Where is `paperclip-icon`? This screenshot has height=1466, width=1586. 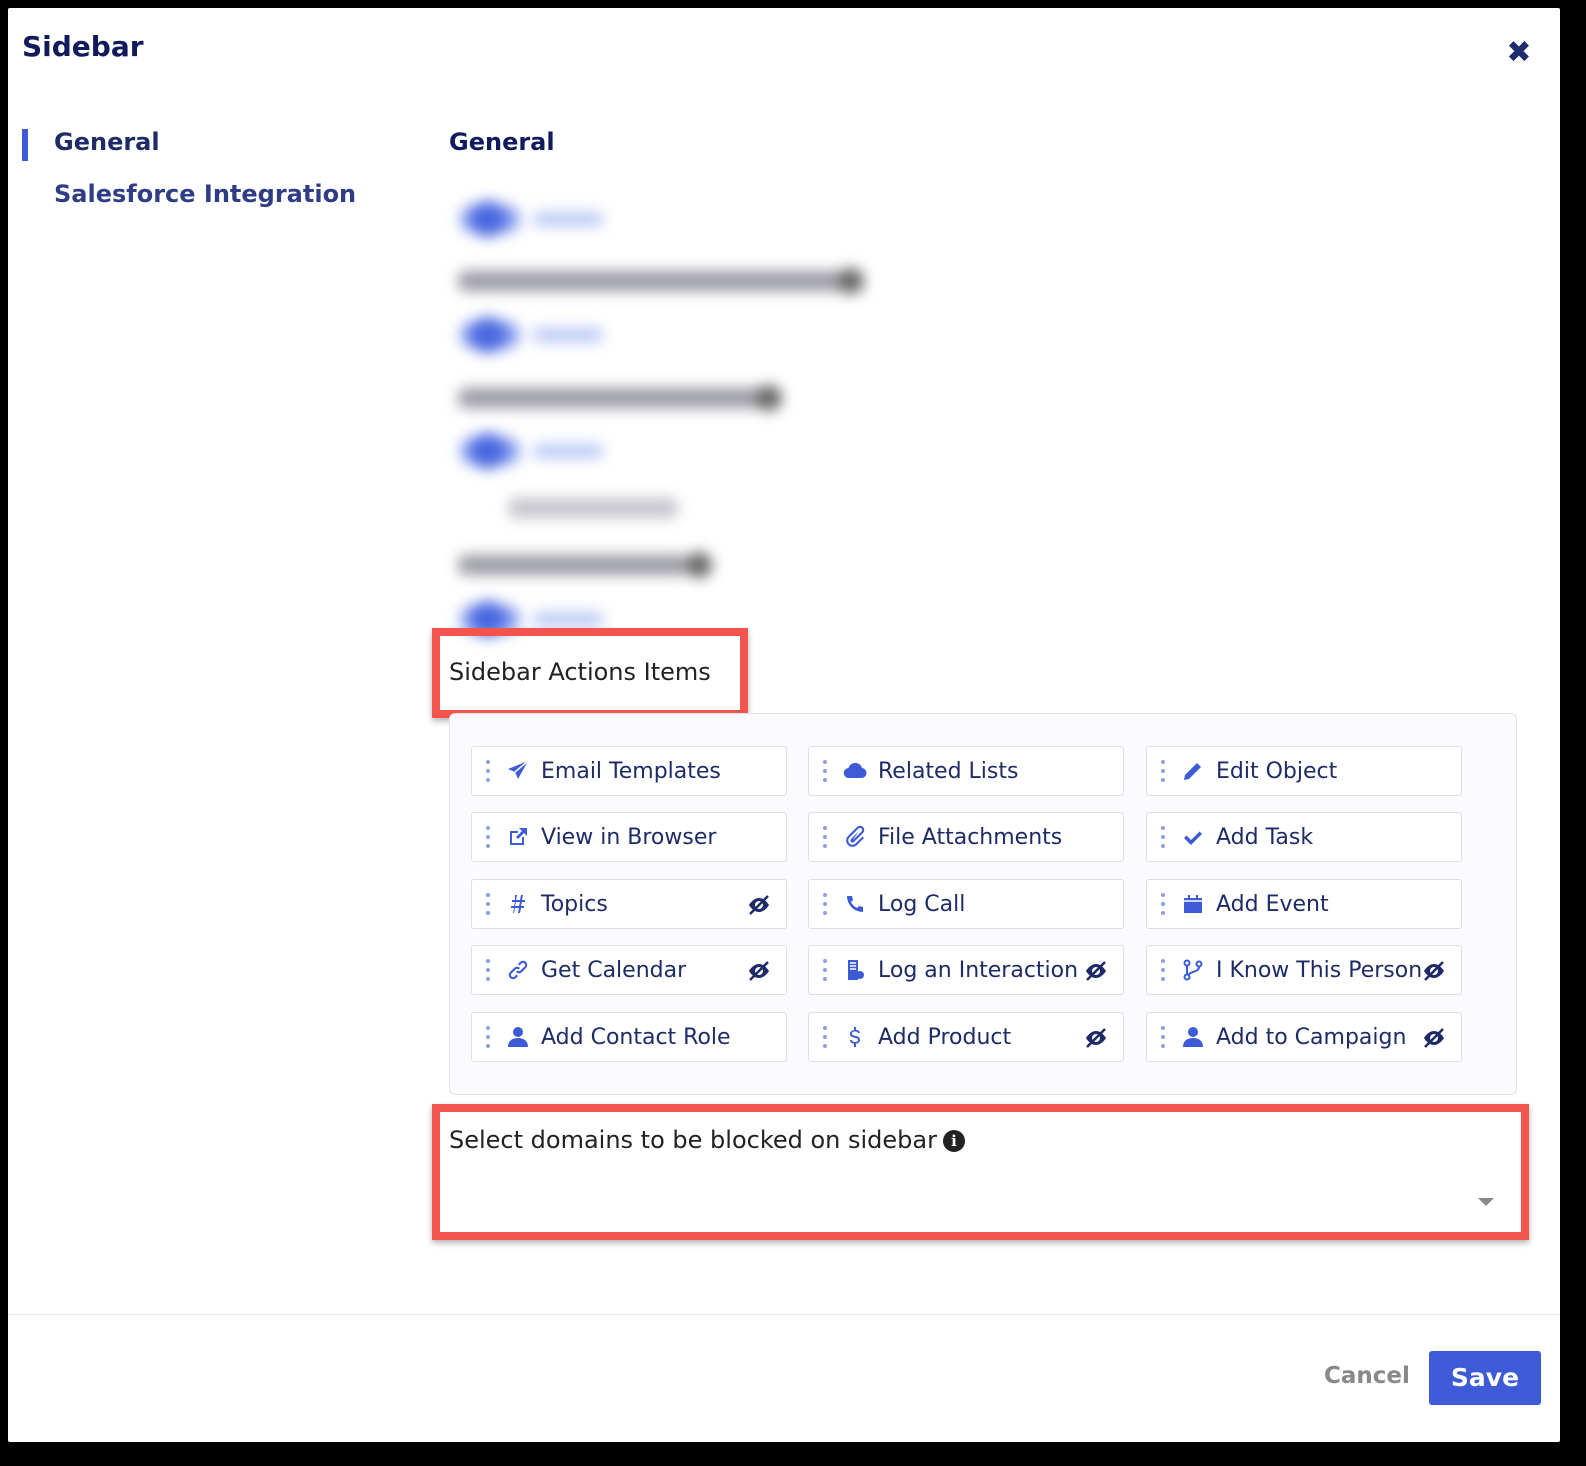
paperclip-icon is located at coordinates (855, 838).